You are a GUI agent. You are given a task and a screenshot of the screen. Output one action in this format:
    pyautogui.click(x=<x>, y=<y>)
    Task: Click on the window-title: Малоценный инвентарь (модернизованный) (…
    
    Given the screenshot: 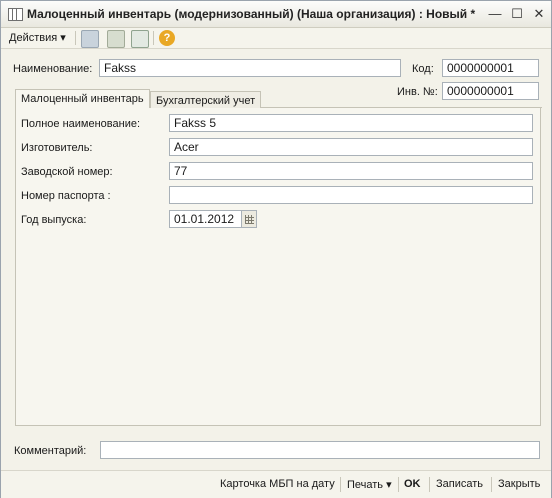 What is the action you would take?
    pyautogui.click(x=251, y=14)
    